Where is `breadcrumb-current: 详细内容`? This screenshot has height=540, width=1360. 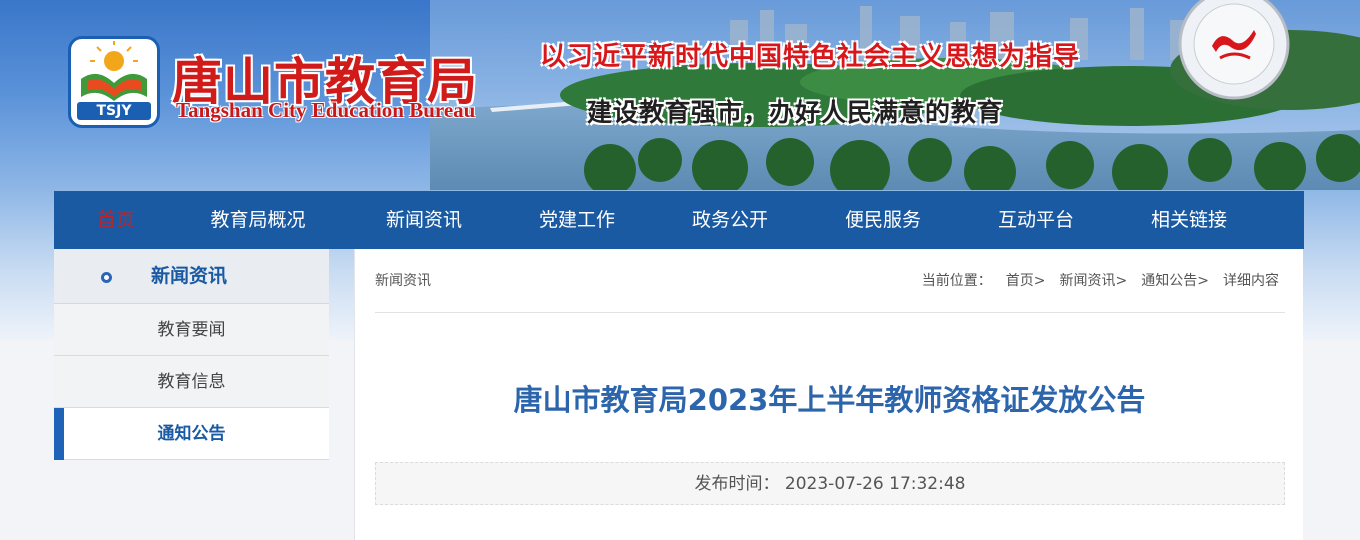
breadcrumb-current: 详细内容 is located at coordinates (1251, 281).